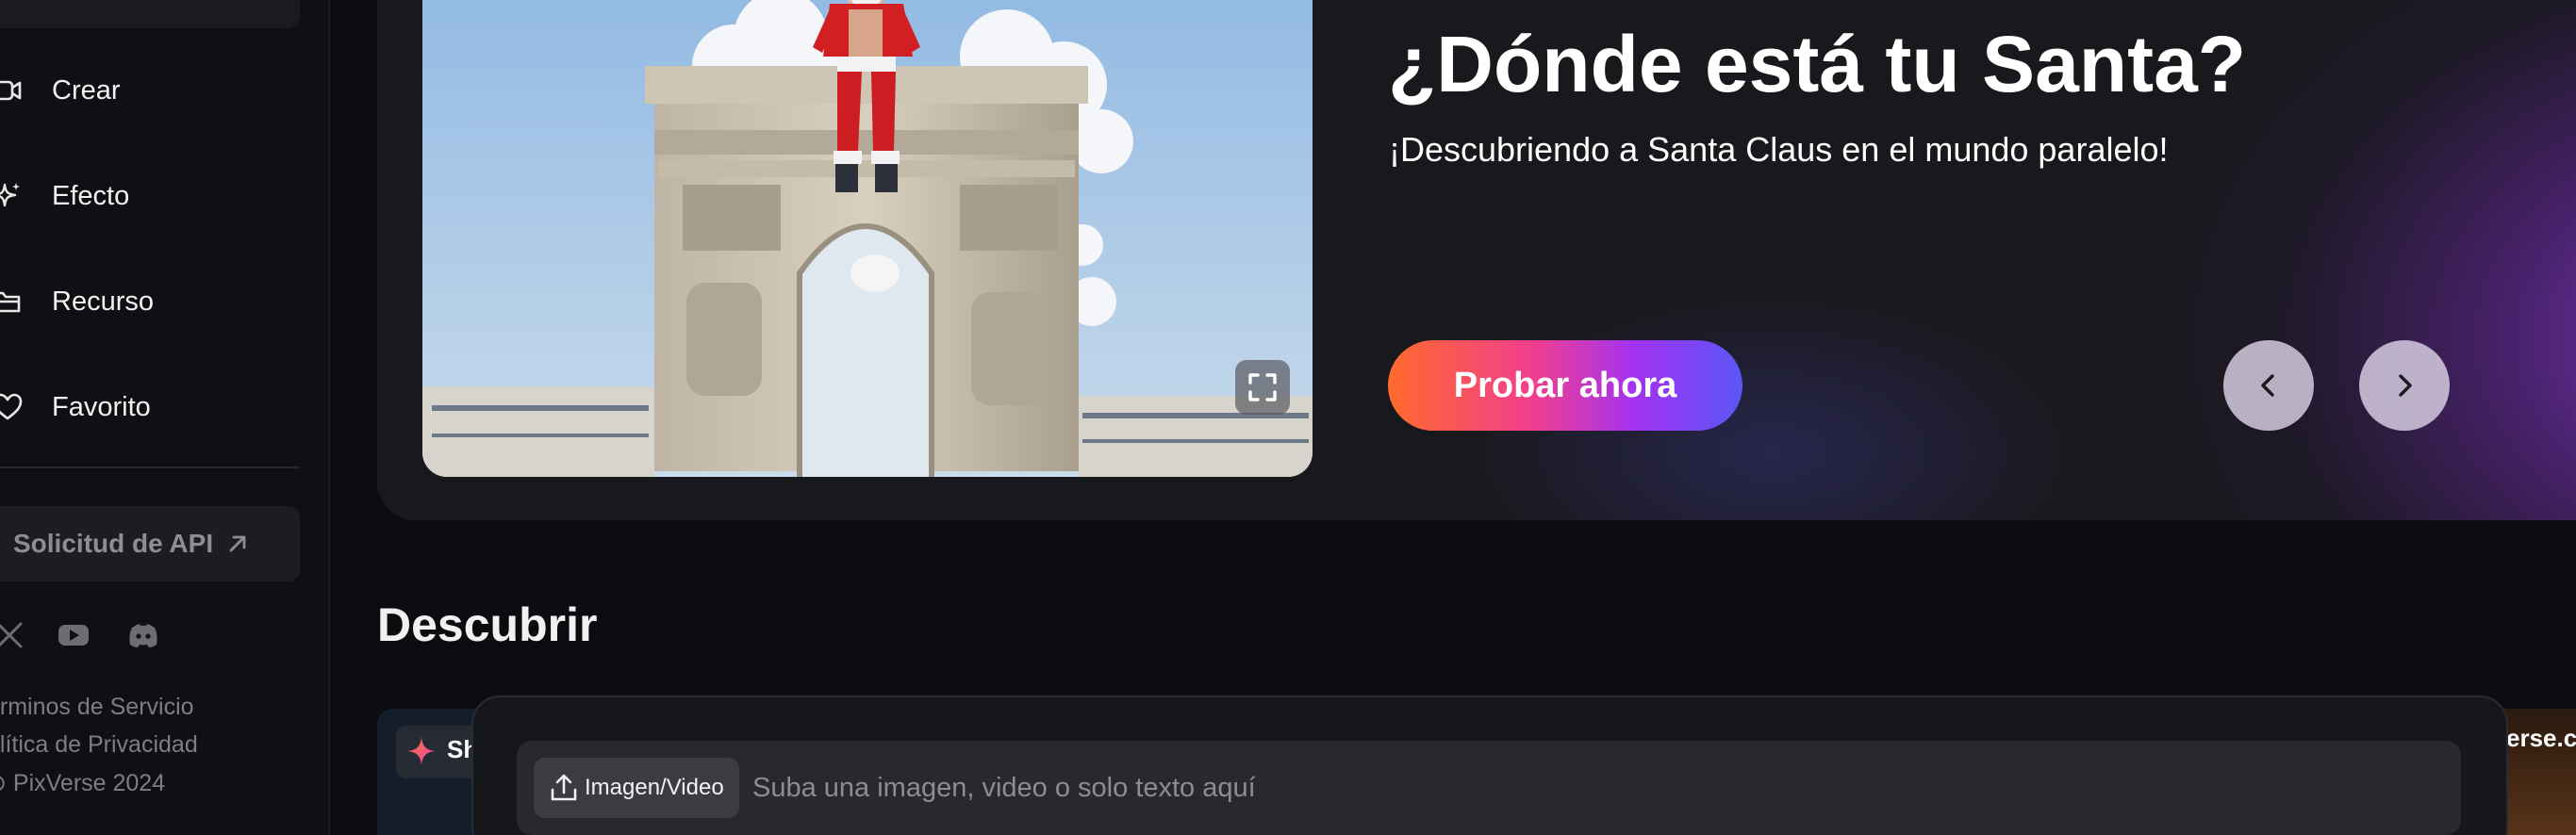  I want to click on sidebar-item-label: Efecto, so click(91, 195).